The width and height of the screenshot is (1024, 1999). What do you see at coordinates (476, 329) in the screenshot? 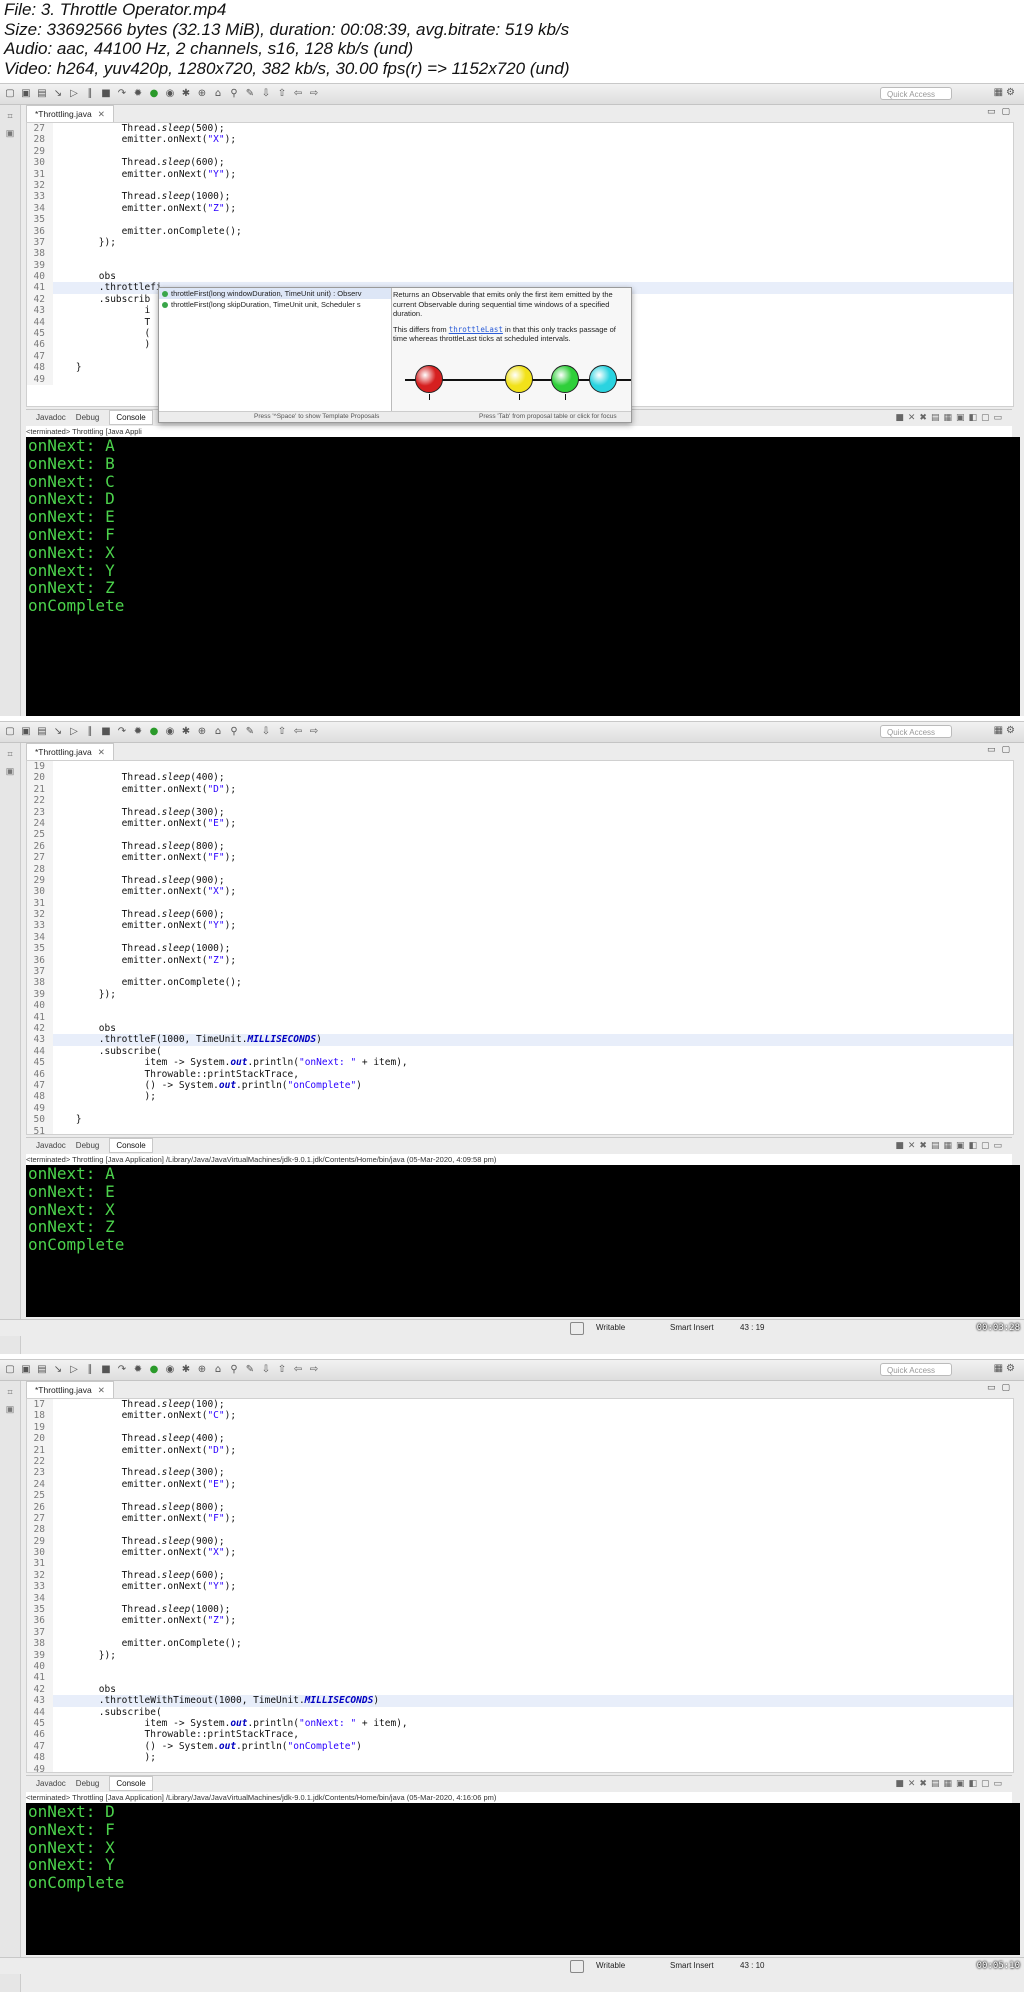
I see `throttlelast-link: throttleLast` at bounding box center [476, 329].